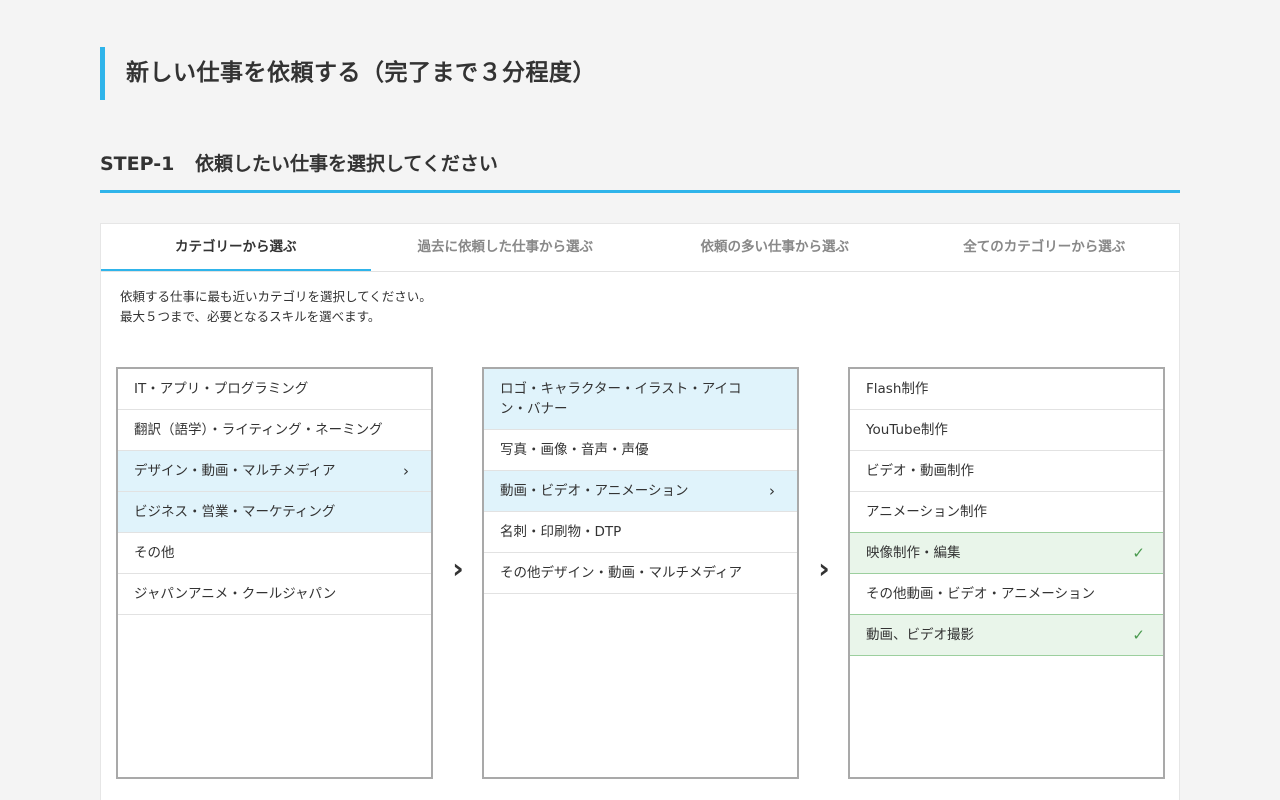 Image resolution: width=1280 pixels, height=800 pixels. I want to click on tab-popular-jobs: 依頼の多い仕事から選ぶ, so click(775, 247).